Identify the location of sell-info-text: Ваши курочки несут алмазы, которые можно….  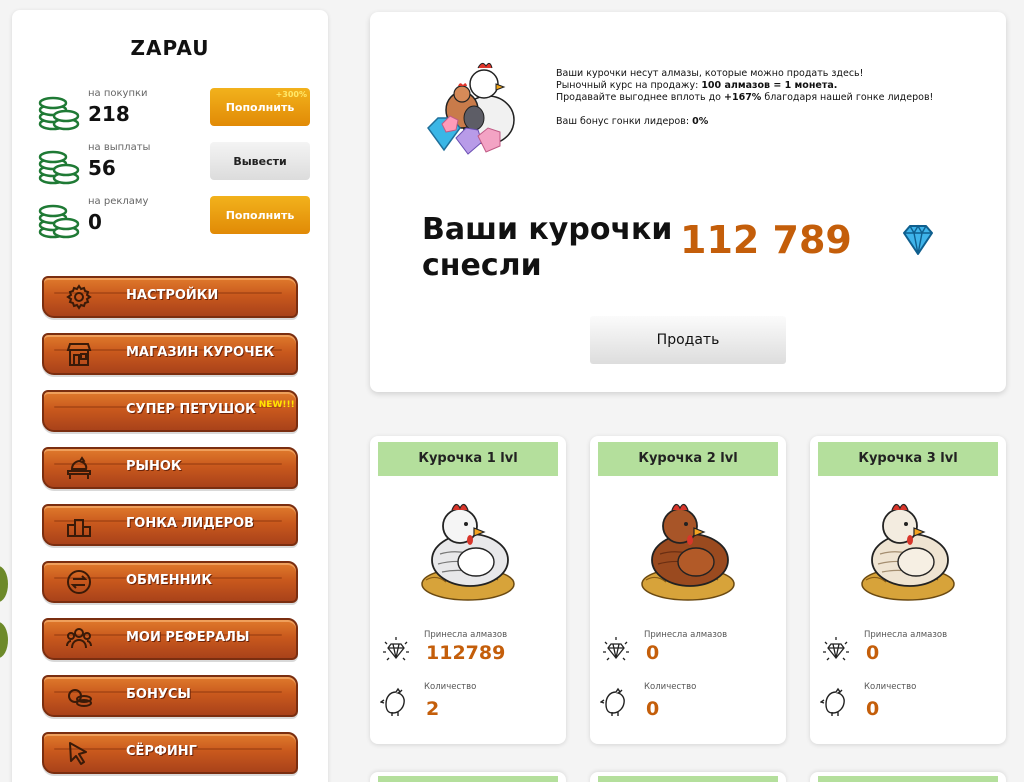
(766, 98).